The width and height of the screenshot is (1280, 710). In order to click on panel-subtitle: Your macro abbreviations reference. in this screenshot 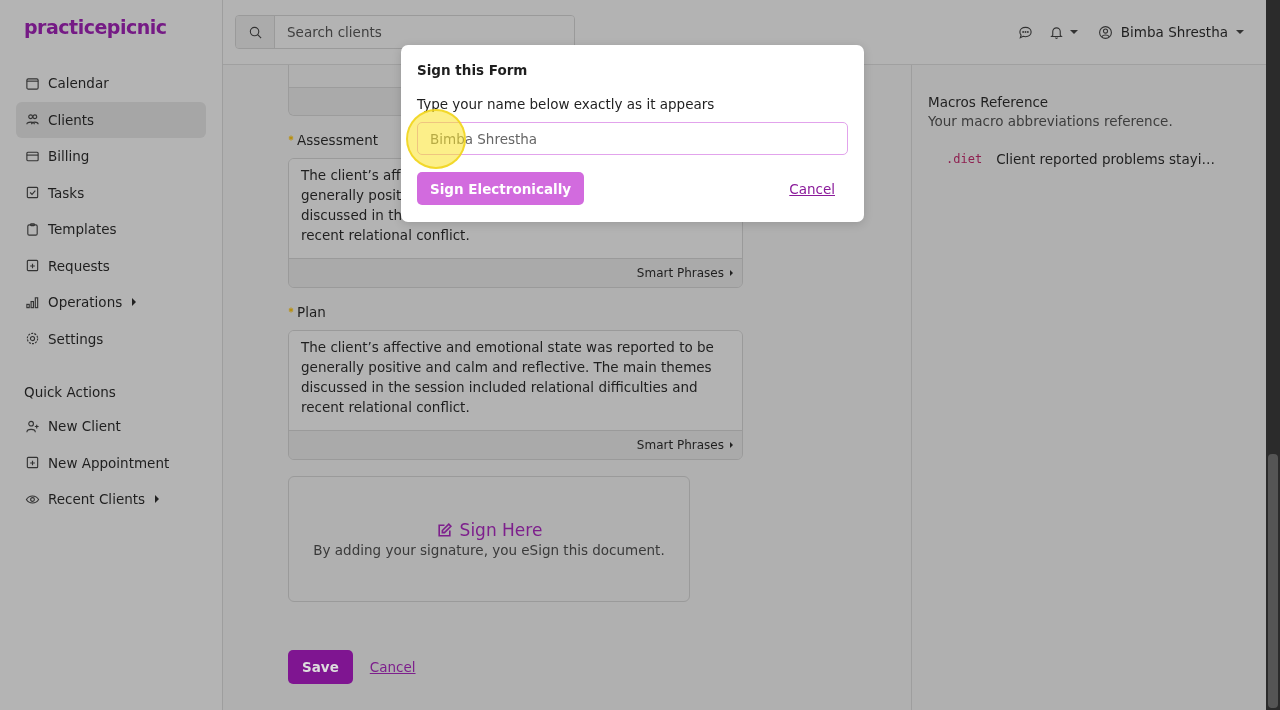, I will do `click(1051, 121)`.